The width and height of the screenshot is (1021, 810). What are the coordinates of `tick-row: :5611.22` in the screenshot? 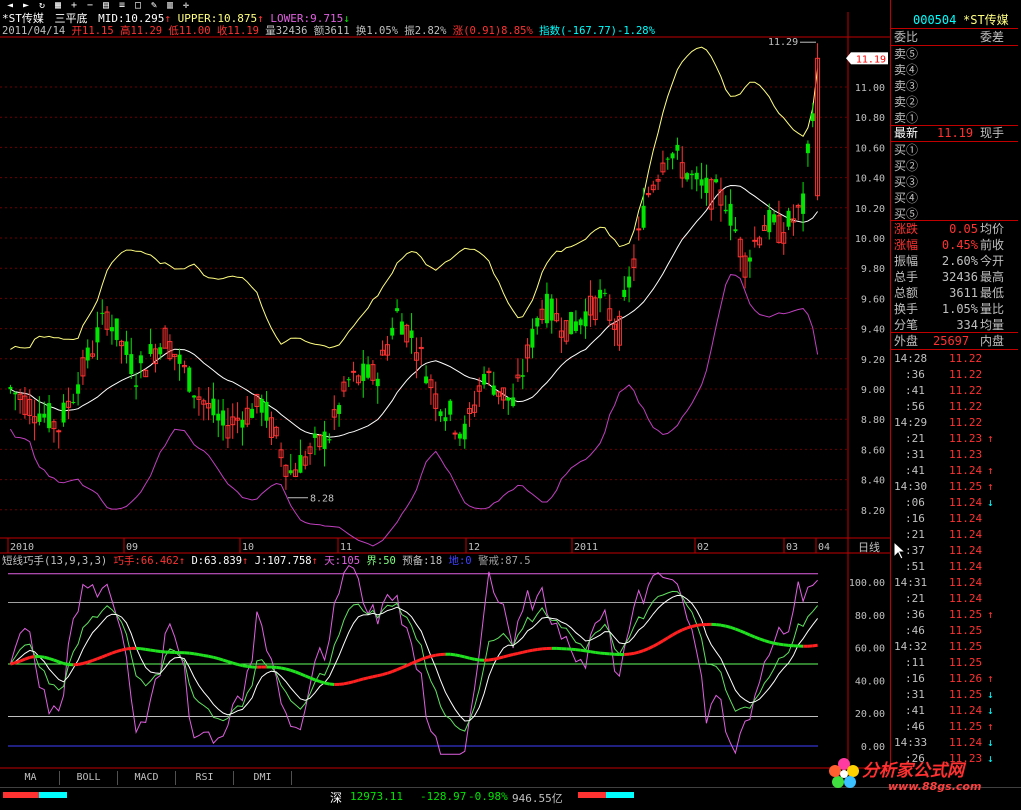 It's located at (954, 407).